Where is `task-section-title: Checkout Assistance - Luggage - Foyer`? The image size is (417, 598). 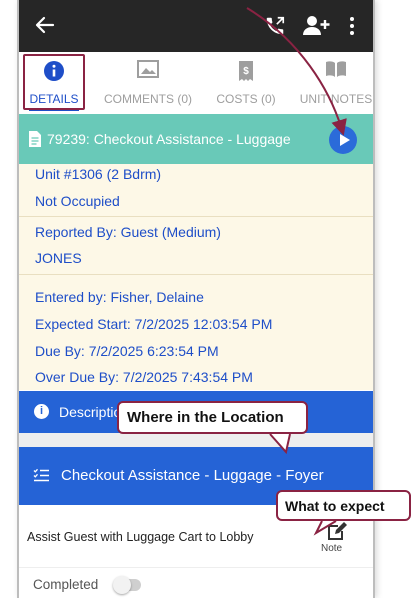
task-section-title: Checkout Assistance - Luggage - Foyer is located at coordinates (192, 475).